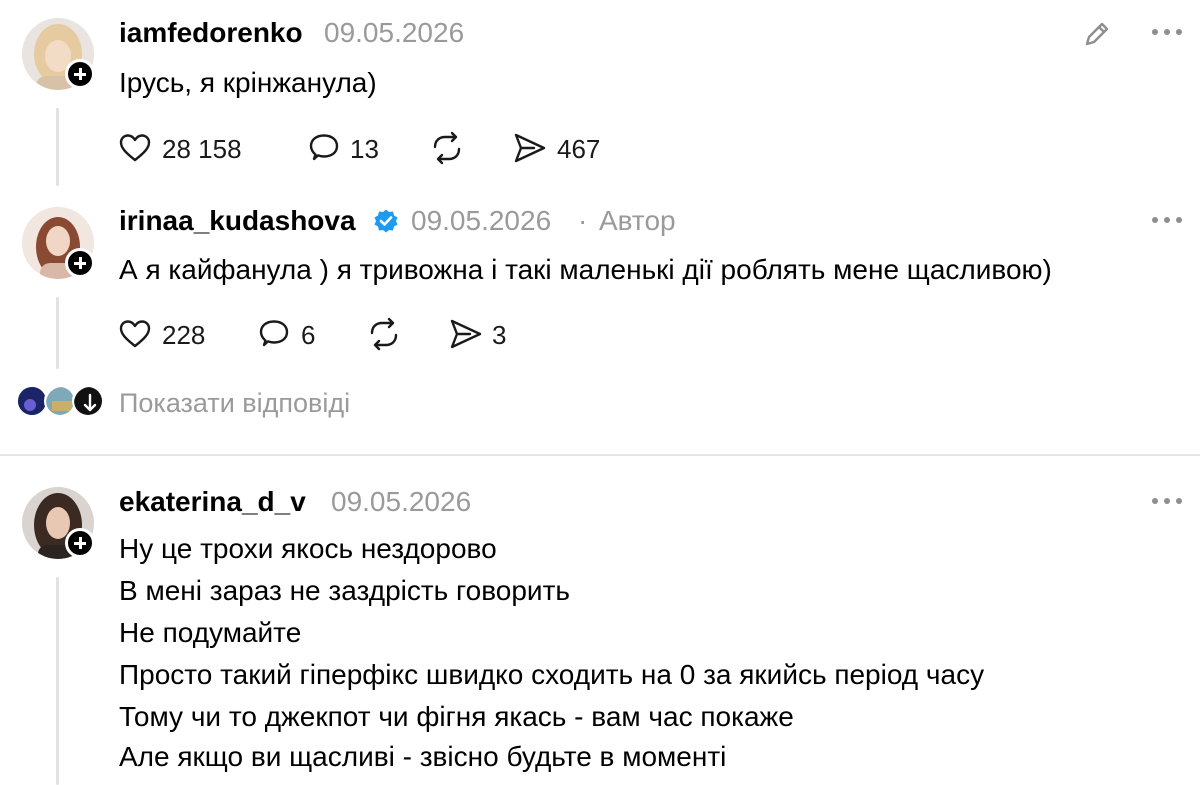  What do you see at coordinates (308, 548) in the screenshot?
I see `post-text-line: Ну це трохи якось нездорово` at bounding box center [308, 548].